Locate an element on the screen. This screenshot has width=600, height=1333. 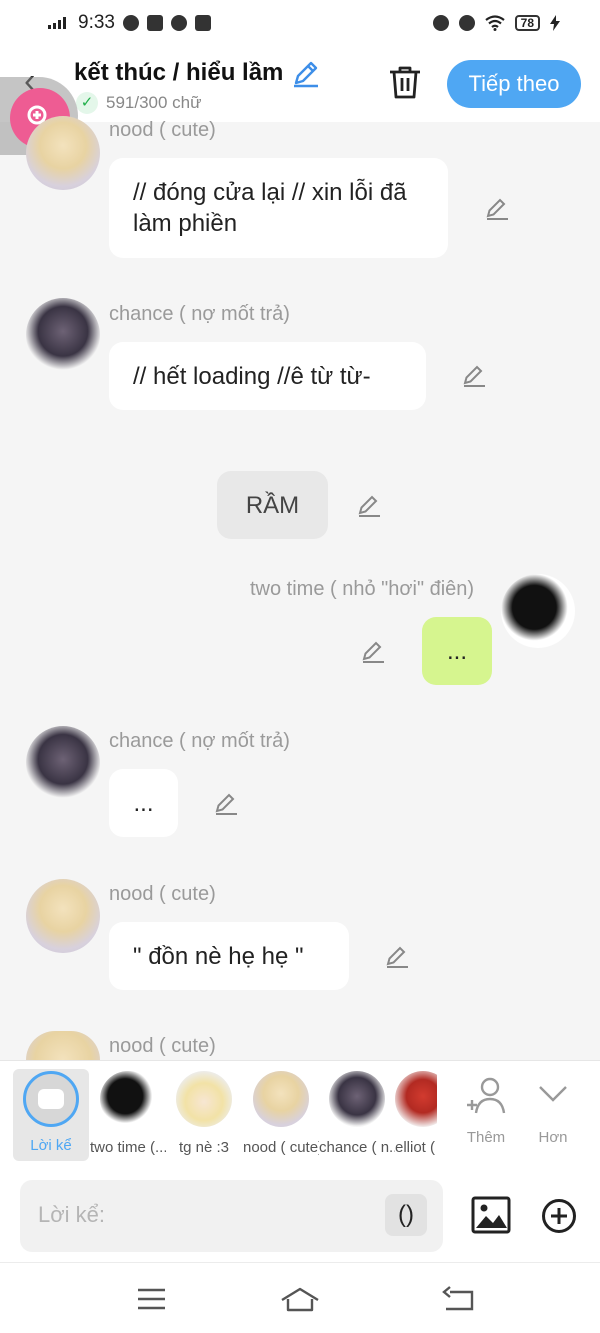
wifi-icon is located at coordinates (494, 23).